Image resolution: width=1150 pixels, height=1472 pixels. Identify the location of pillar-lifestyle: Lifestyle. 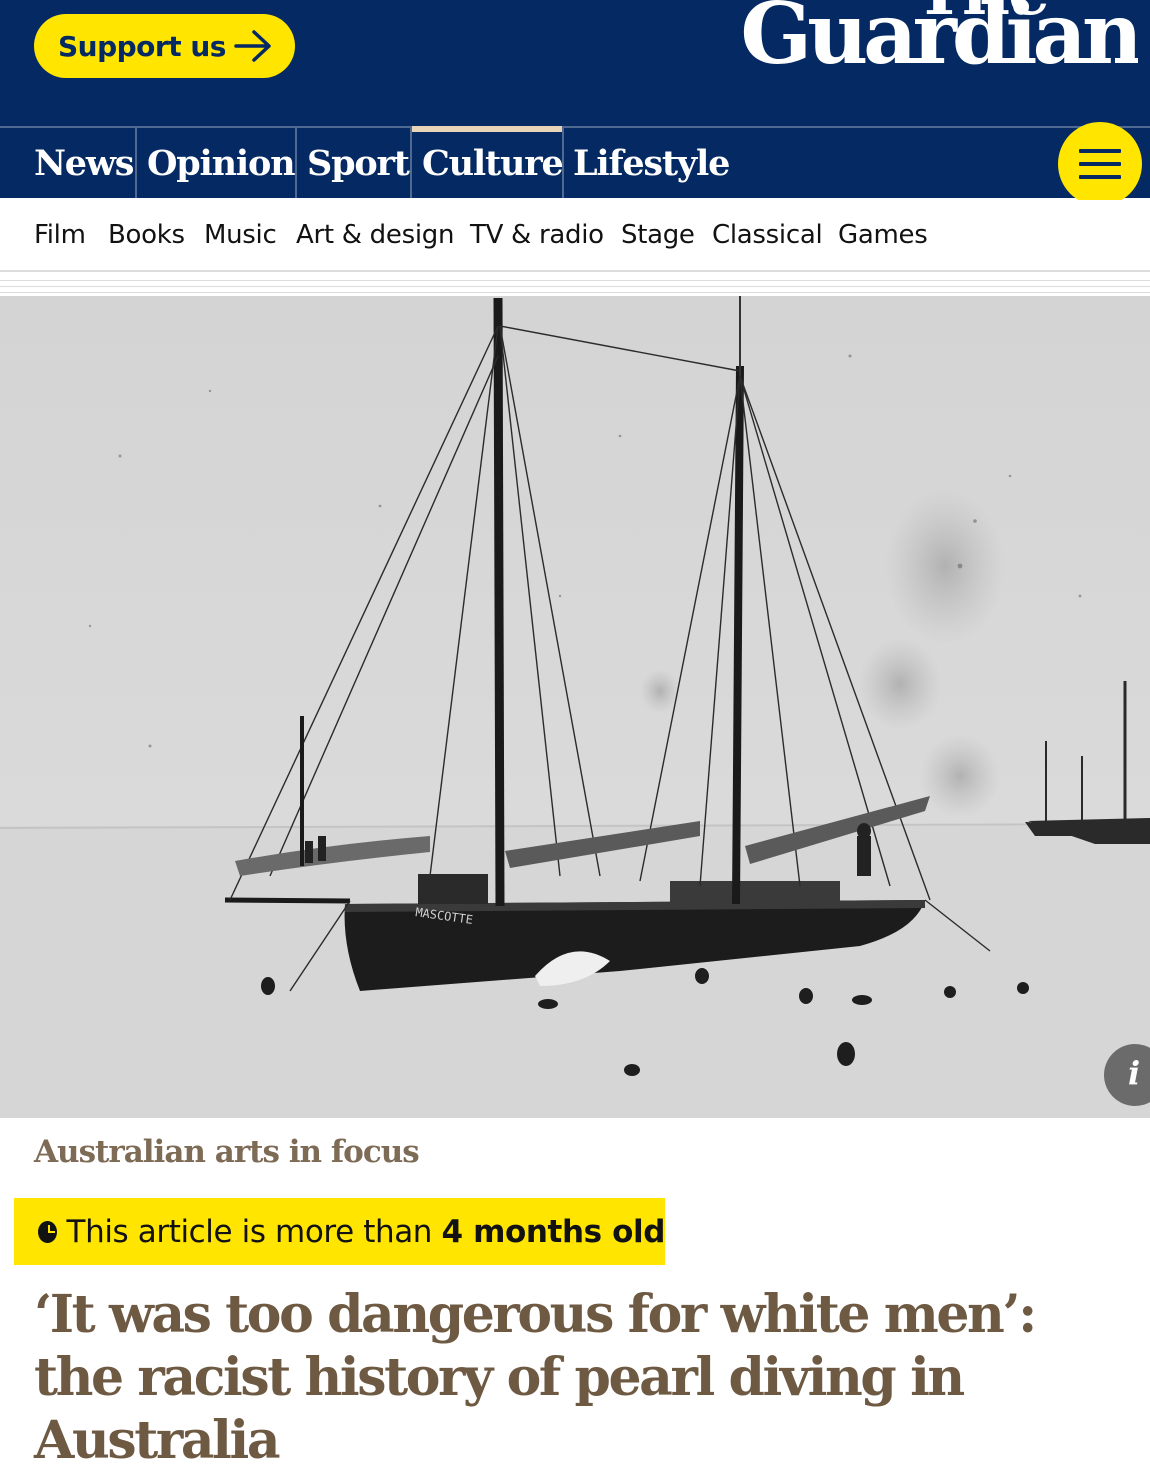
(651, 163).